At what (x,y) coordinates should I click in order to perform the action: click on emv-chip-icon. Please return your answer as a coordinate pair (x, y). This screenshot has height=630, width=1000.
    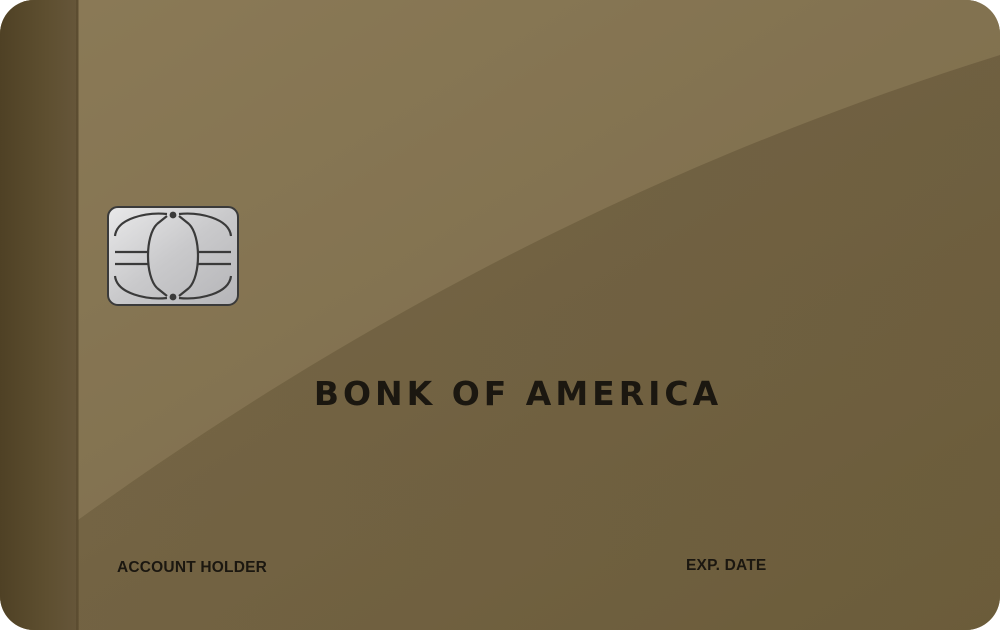
    Looking at the image, I should click on (173, 256).